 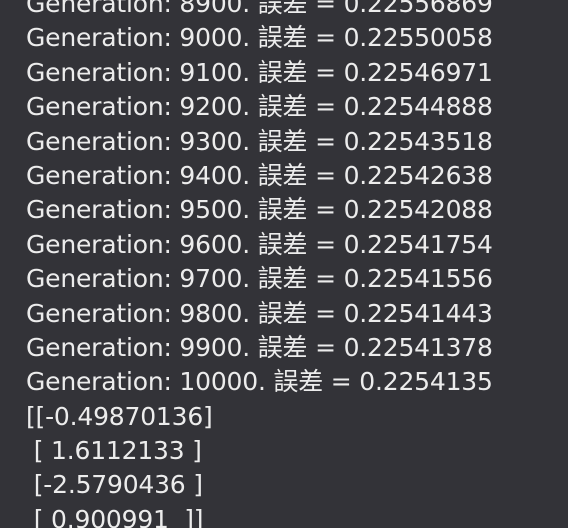 I want to click on output-line: Generation: 9500. 誤差 = 0.22542088, so click(x=259, y=210).